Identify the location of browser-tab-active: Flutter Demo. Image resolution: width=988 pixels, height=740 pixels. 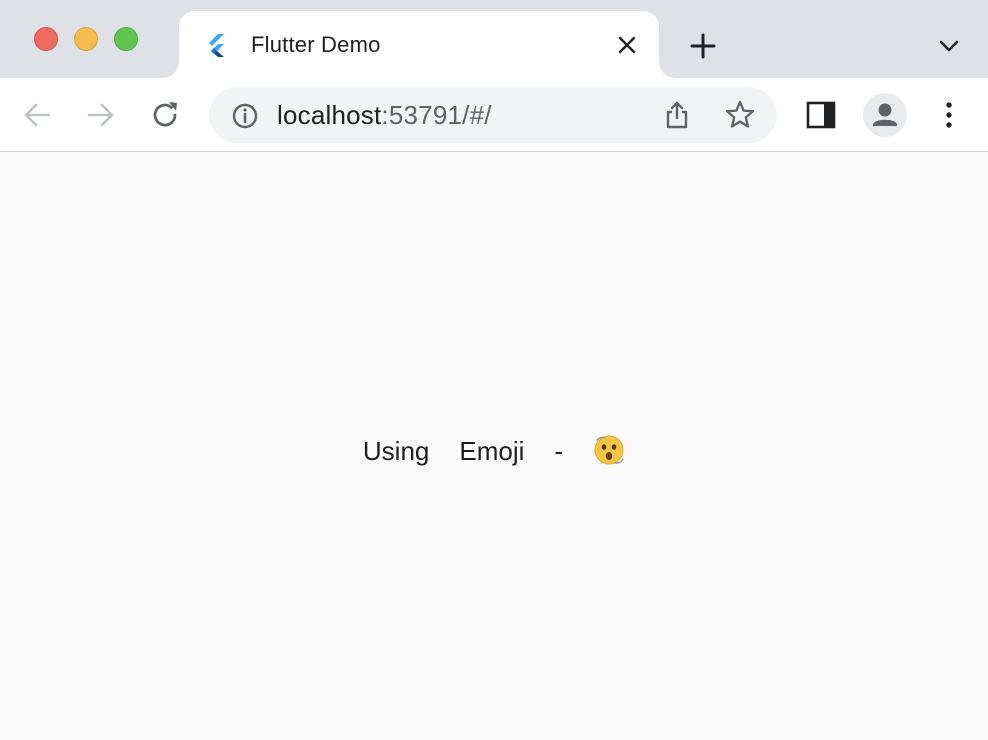
(419, 44).